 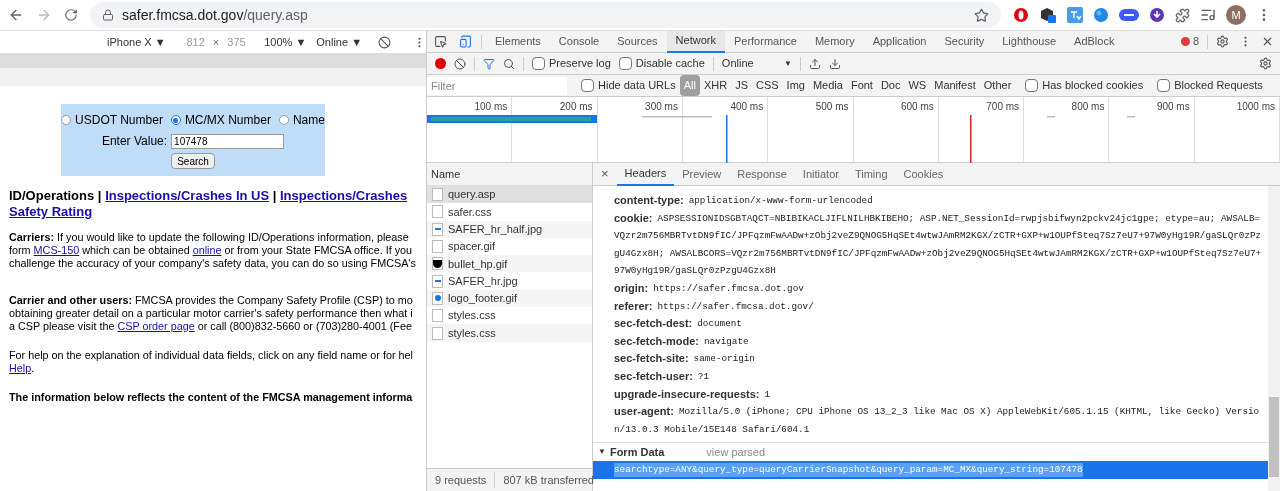 I want to click on devtools-tab: Security, so click(x=964, y=41).